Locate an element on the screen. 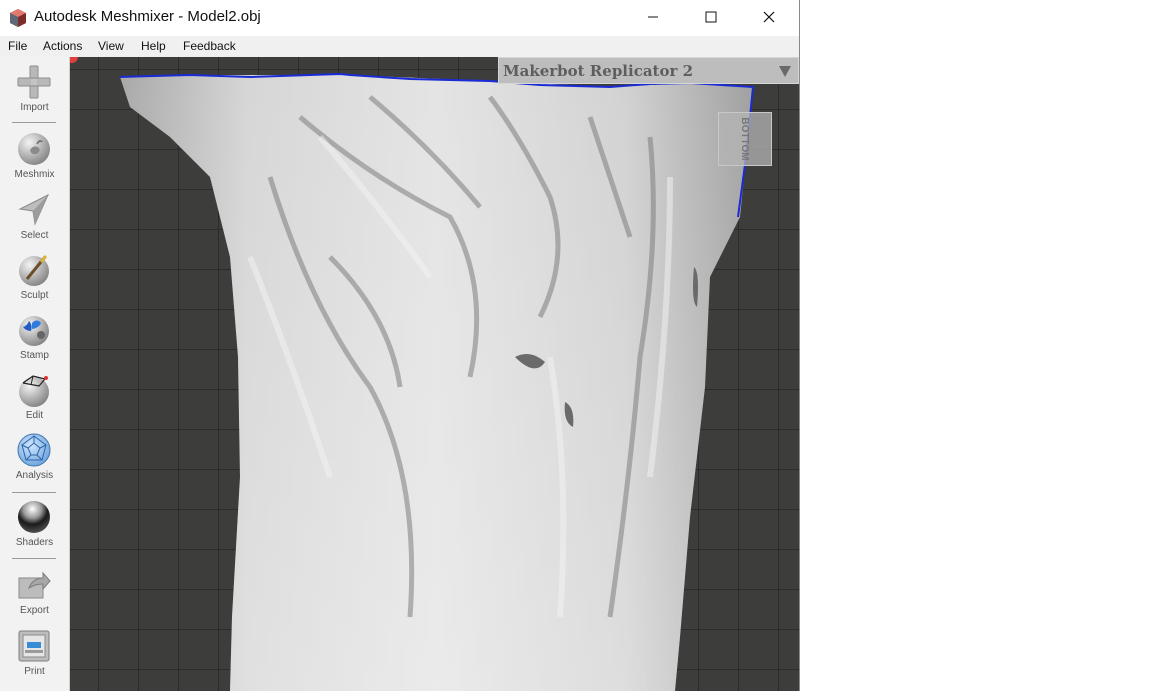  plus-icon is located at coordinates (34, 82).